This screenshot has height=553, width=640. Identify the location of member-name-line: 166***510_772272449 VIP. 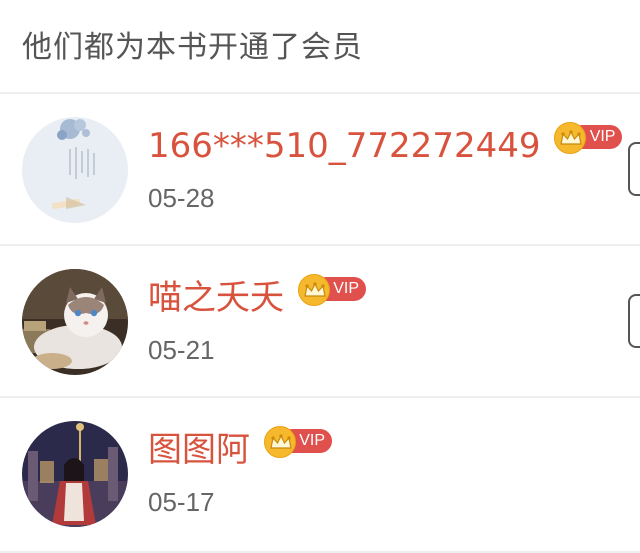
(386, 146).